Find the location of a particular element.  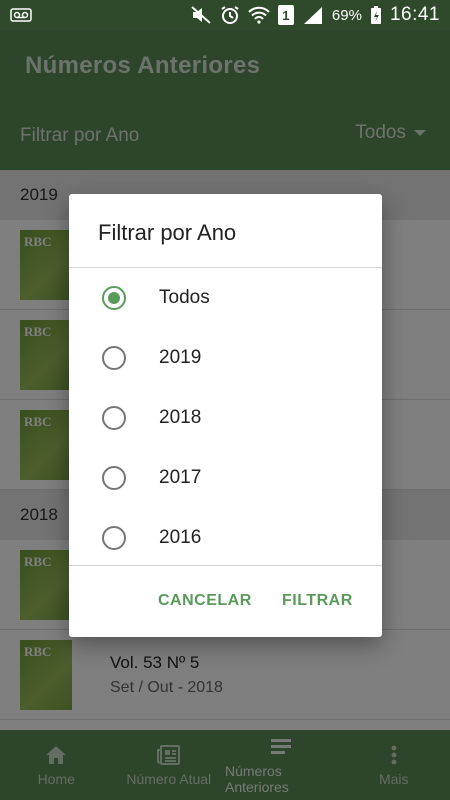

option-2019: 2019 is located at coordinates (225, 358).